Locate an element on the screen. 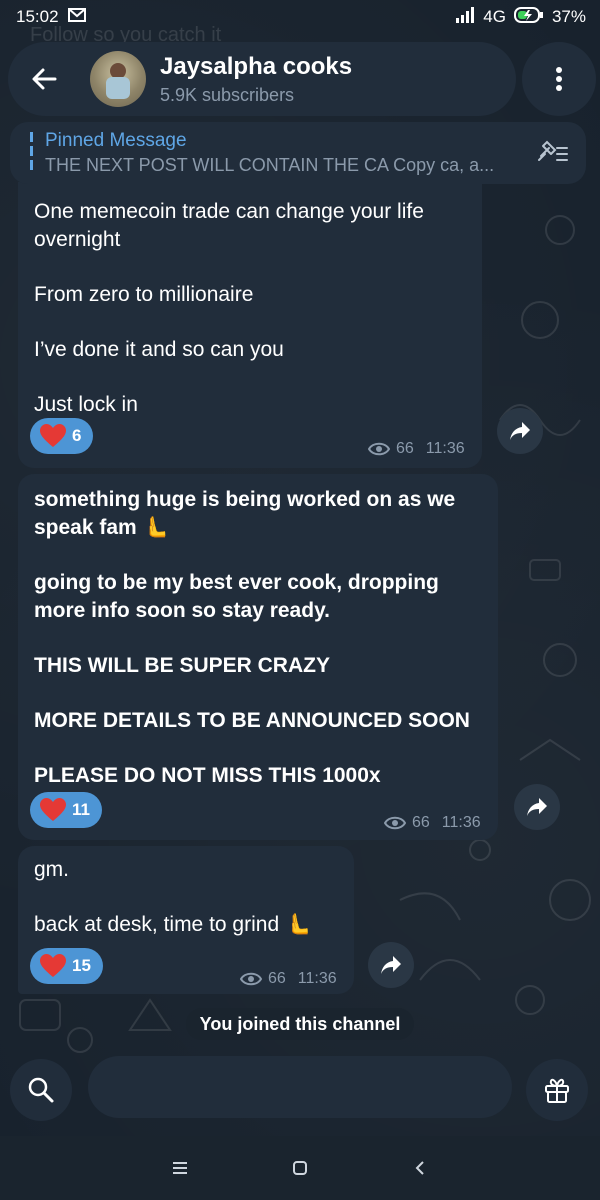 This screenshot has width=600, height=1200. status-right: 4G 37% is located at coordinates (520, 17).